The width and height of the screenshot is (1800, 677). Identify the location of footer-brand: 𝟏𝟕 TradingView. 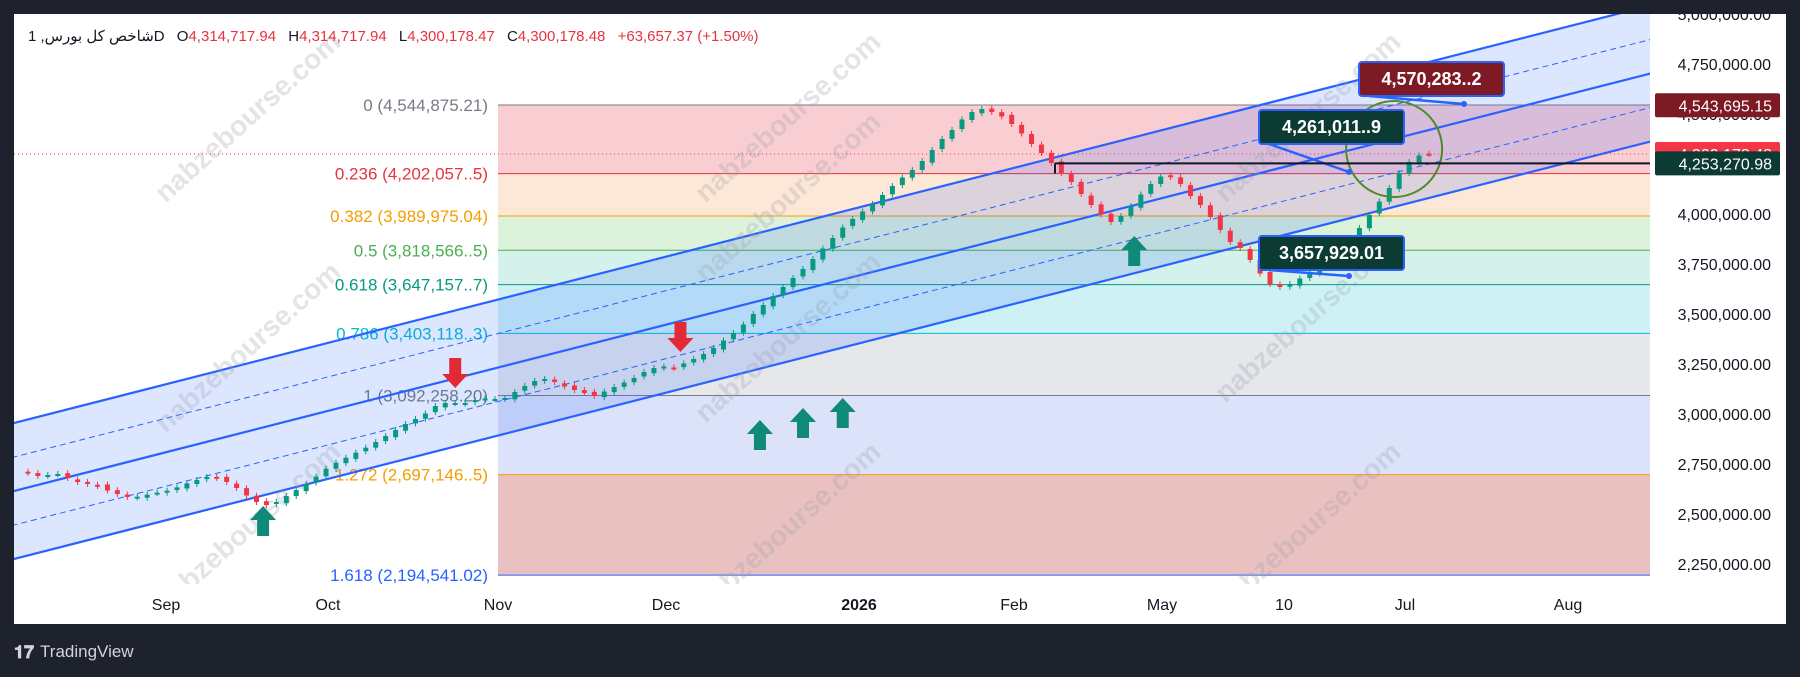
(74, 652).